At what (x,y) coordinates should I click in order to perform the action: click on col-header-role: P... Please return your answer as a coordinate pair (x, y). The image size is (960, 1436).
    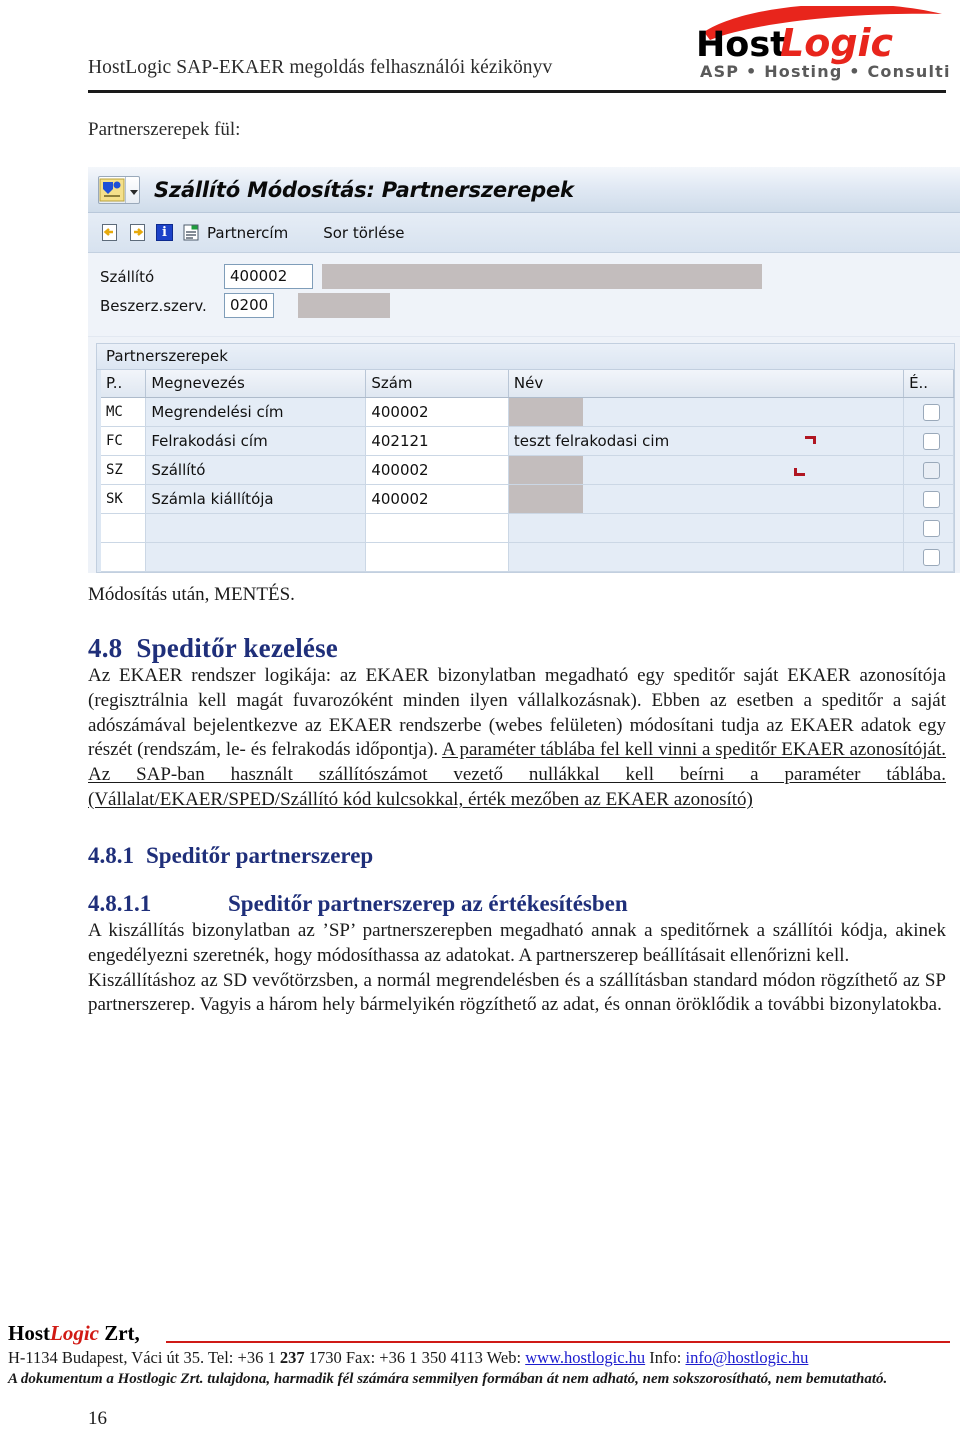
    Looking at the image, I should click on (124, 384).